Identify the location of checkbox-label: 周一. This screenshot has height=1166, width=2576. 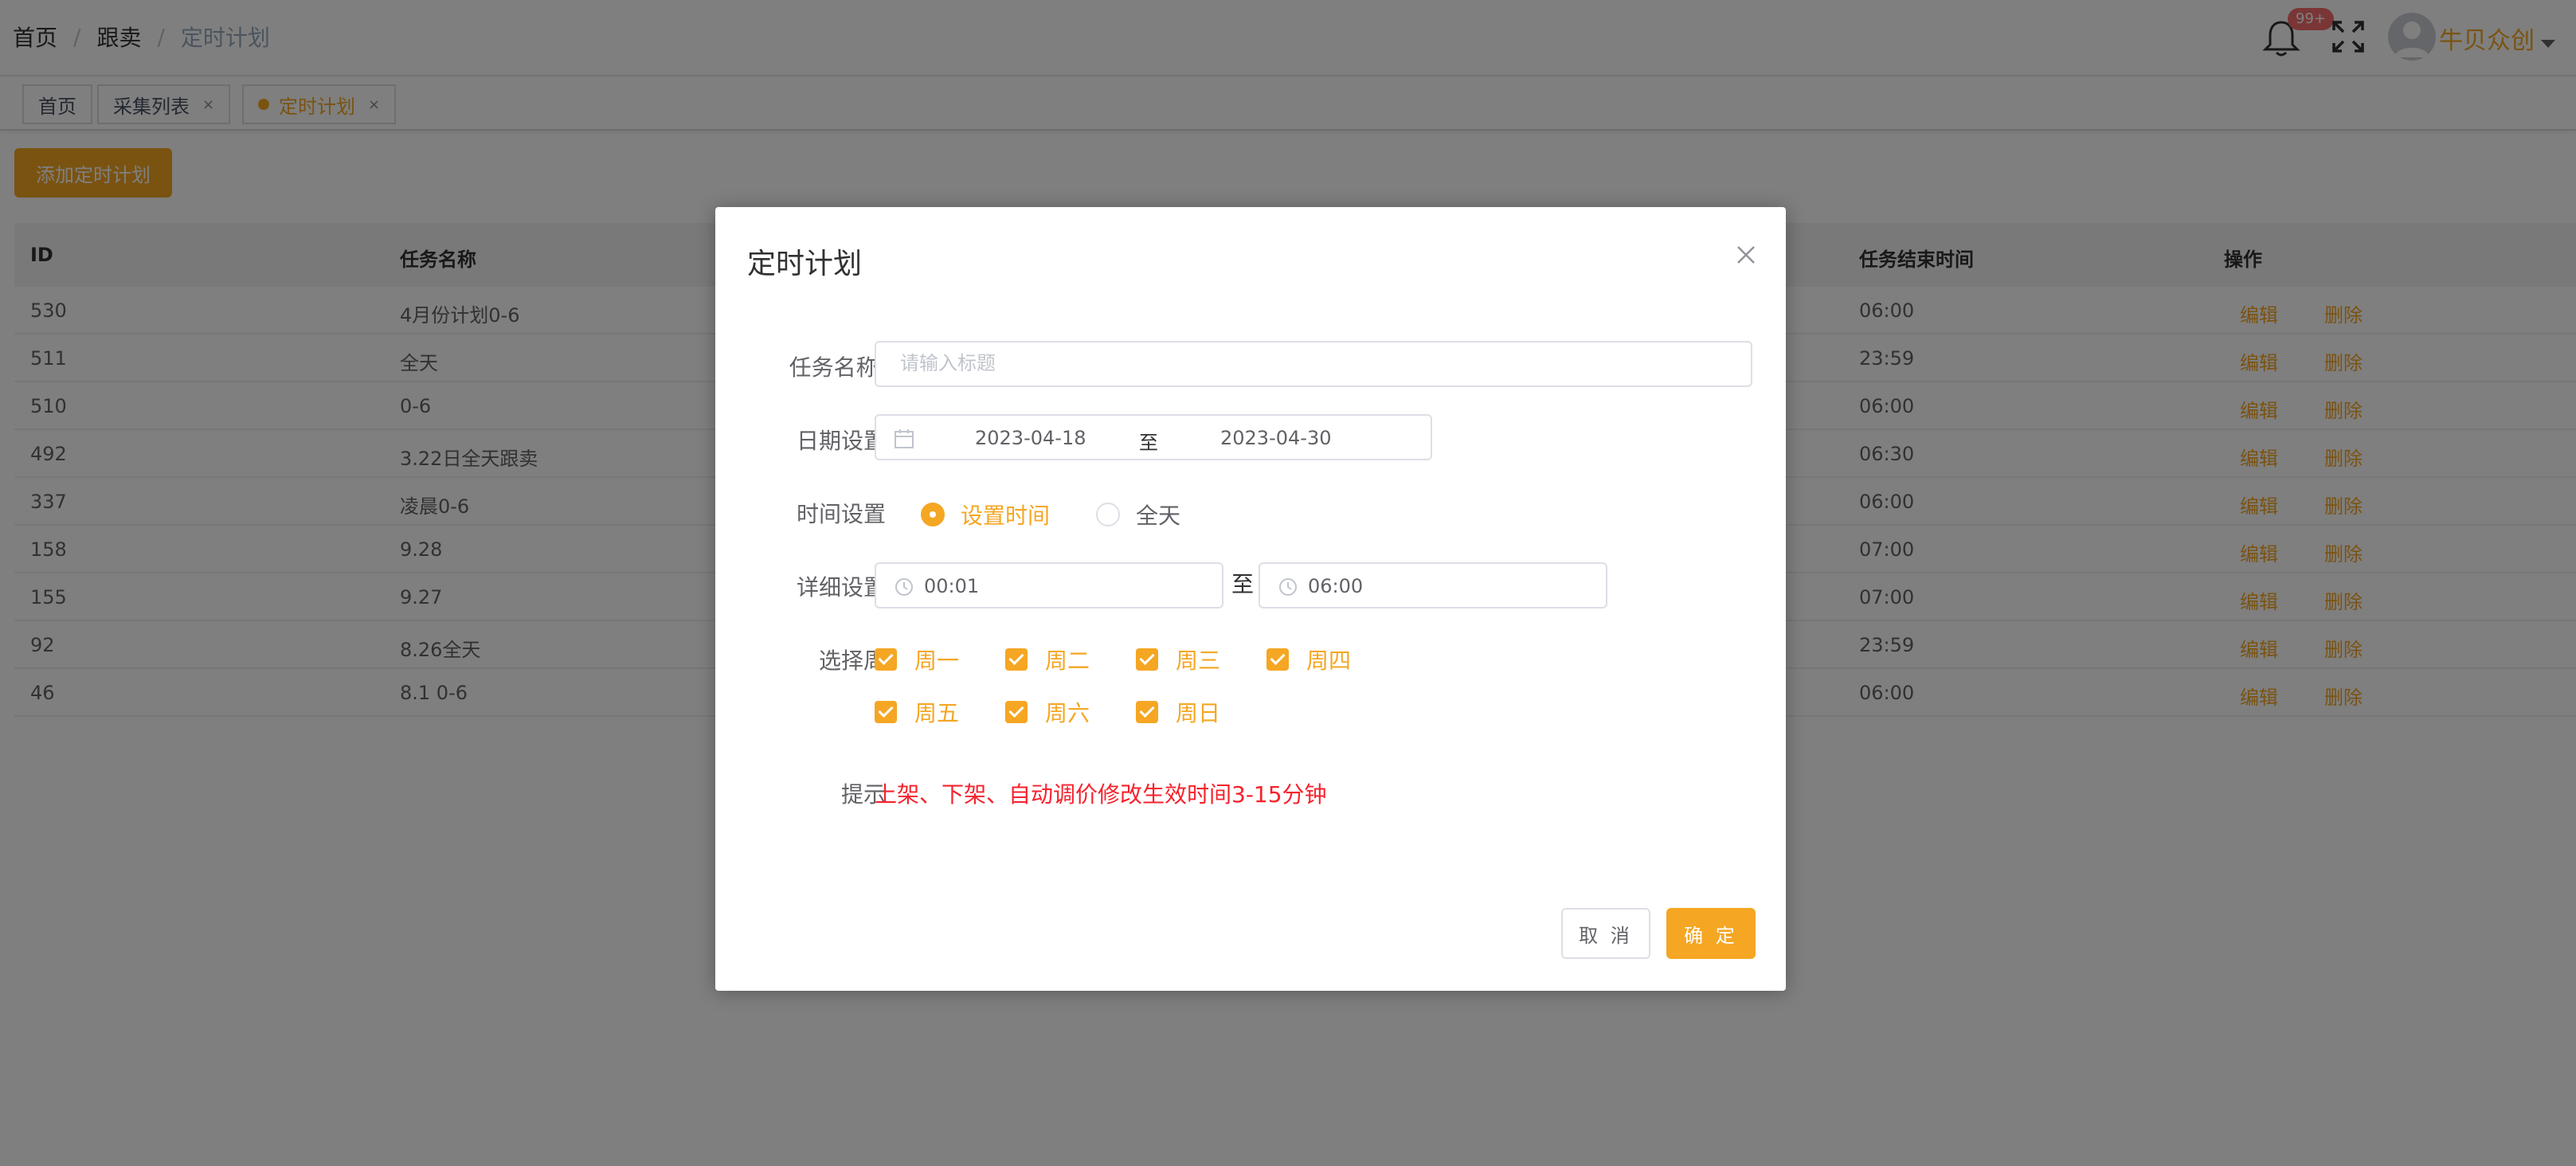
(937, 661).